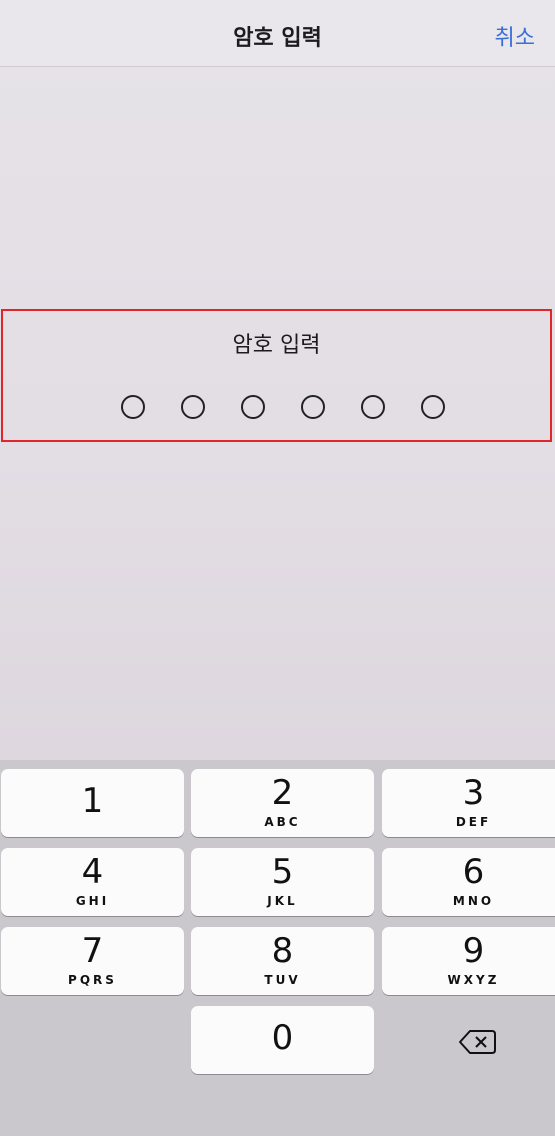 Image resolution: width=555 pixels, height=1136 pixels. Describe the element at coordinates (282, 822) in the screenshot. I see `key-2-letters: ABC` at that location.